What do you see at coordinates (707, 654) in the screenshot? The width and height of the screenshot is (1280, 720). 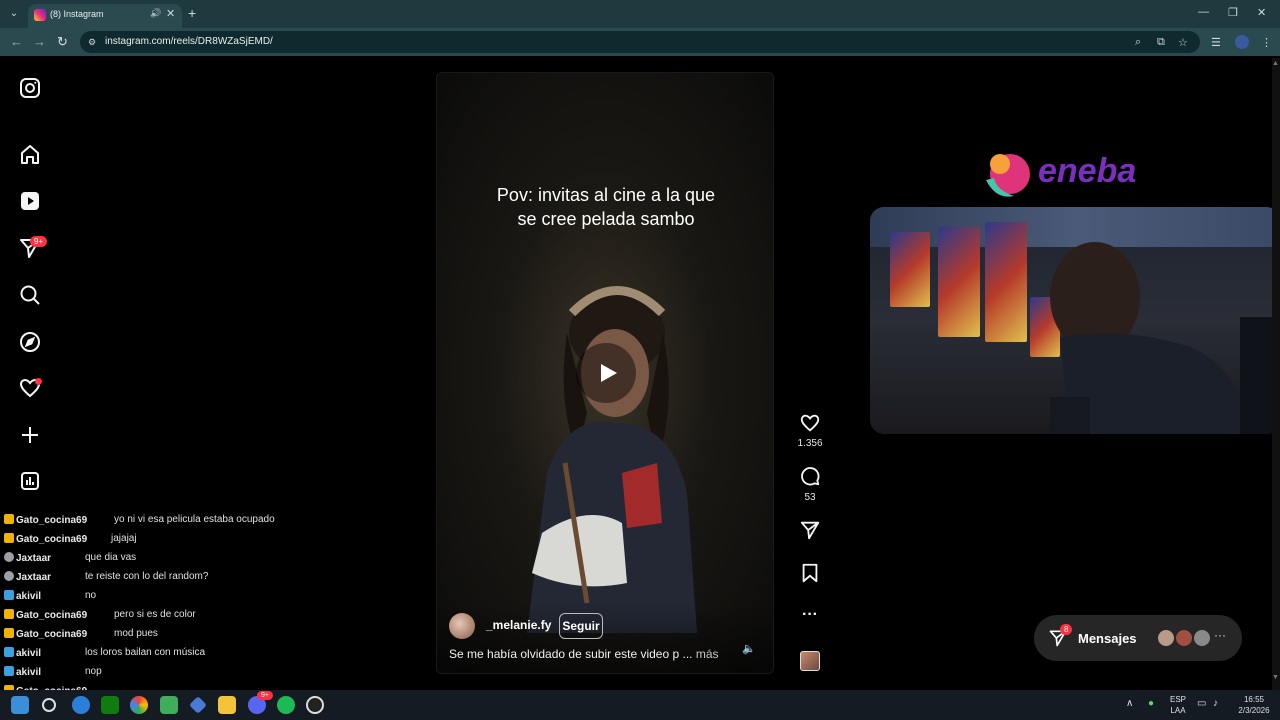 I see `more-link: más` at bounding box center [707, 654].